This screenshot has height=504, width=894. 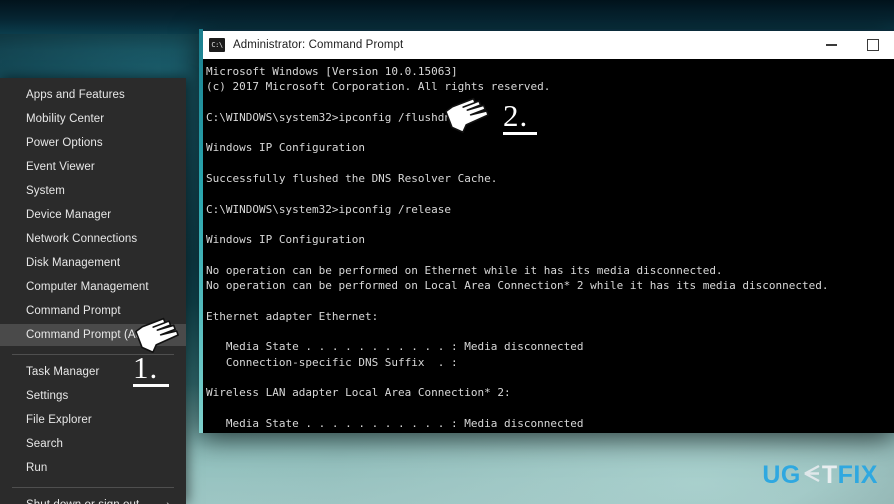 What do you see at coordinates (73, 311) in the screenshot?
I see `menu-item-label: Command Prompt` at bounding box center [73, 311].